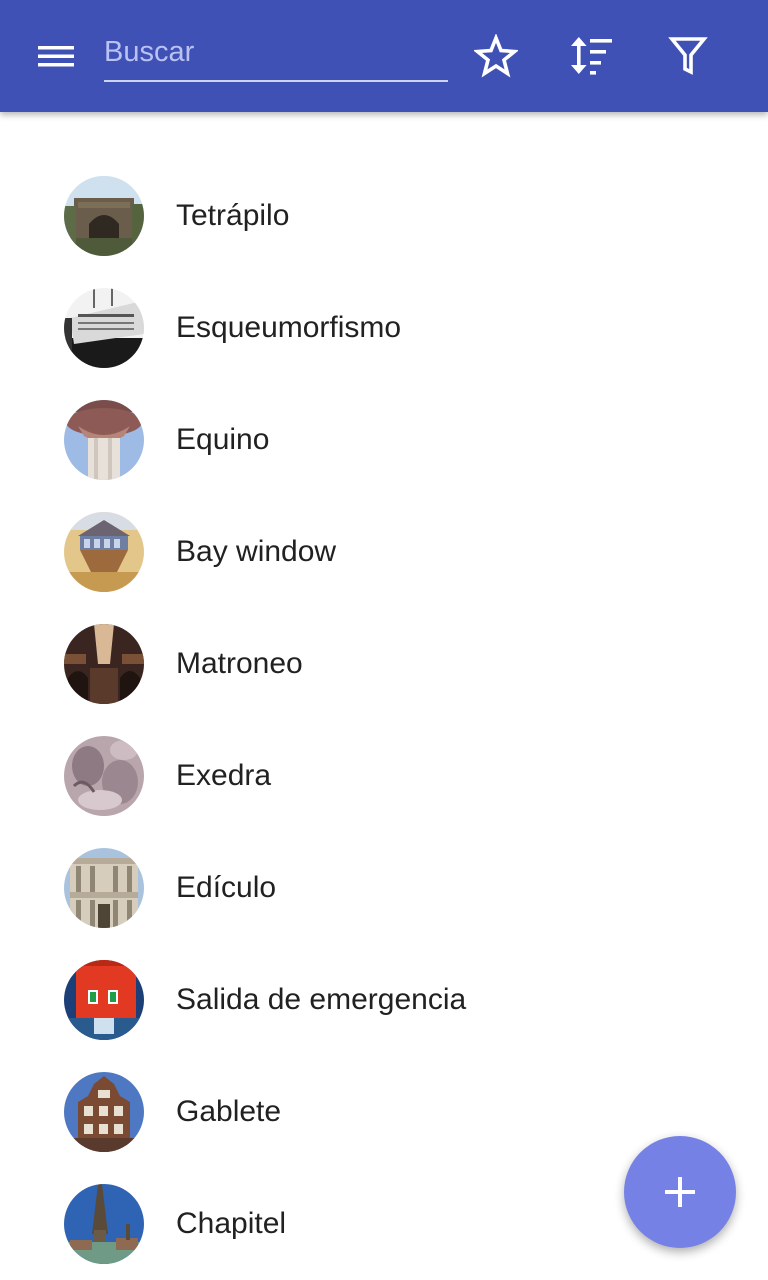 The height and width of the screenshot is (1280, 768). I want to click on list-item: Salida de emergencia, so click(384, 1000).